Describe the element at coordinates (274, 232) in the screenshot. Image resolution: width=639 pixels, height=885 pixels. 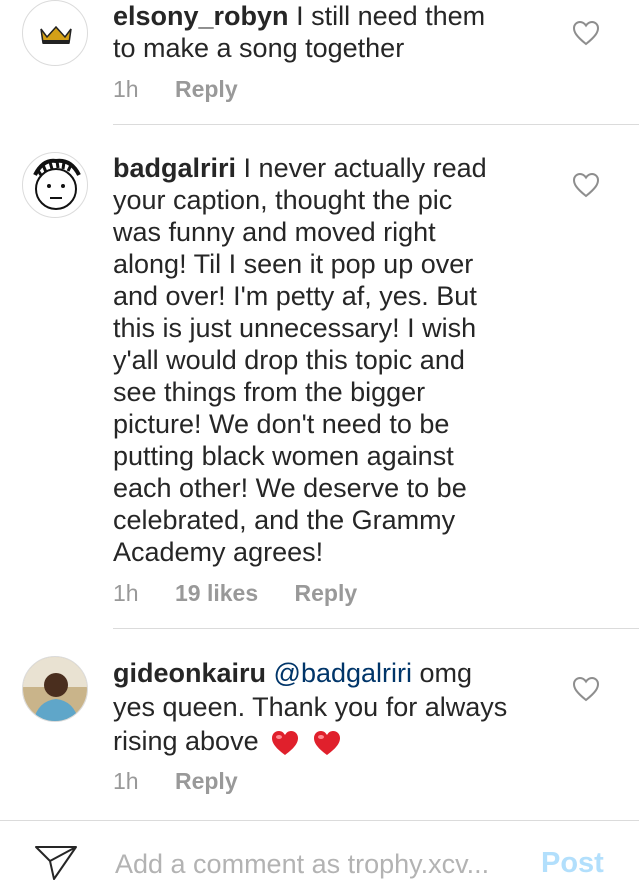
I see `comment-text: was funny and moved right` at that location.